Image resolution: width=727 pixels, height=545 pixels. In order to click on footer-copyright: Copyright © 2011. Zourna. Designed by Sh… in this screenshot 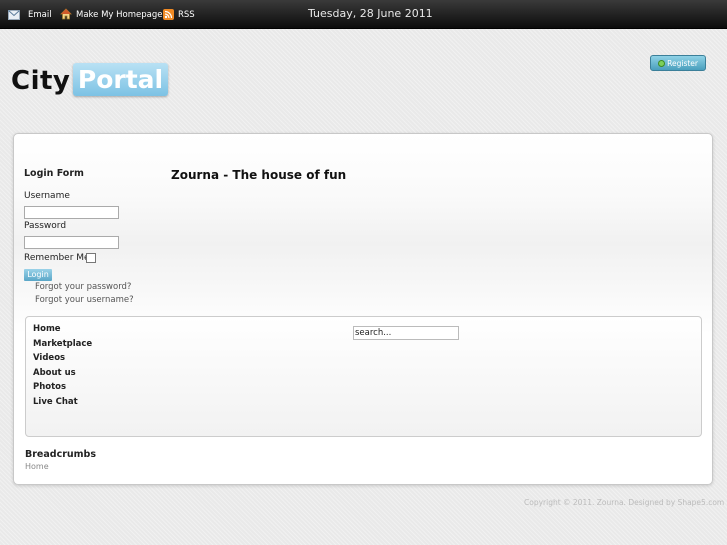, I will do `click(624, 502)`.